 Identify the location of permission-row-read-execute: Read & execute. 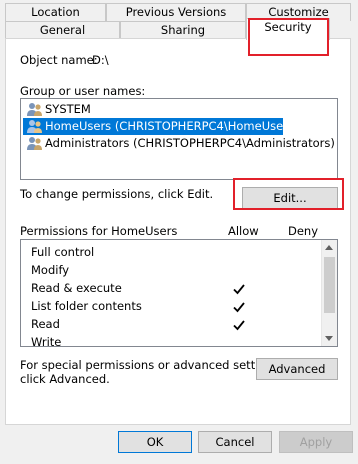
(76, 288).